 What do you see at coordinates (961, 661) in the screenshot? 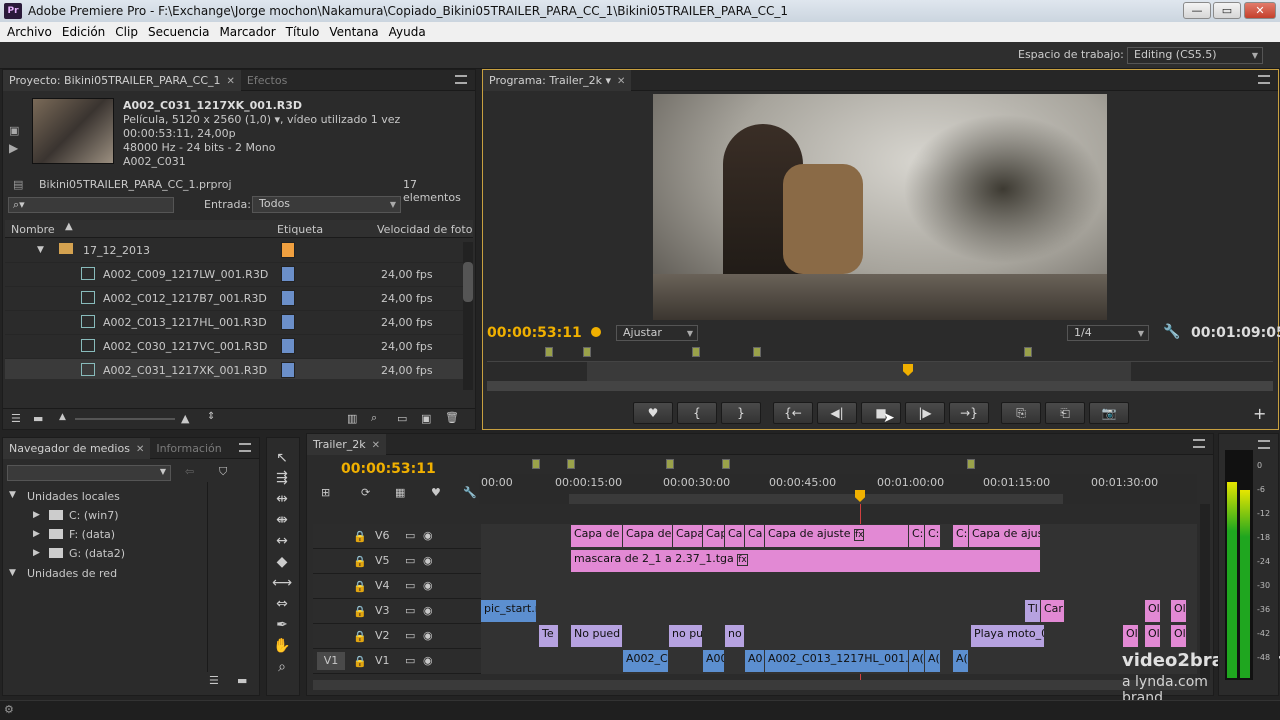
I see `clip-v1: A(` at bounding box center [961, 661].